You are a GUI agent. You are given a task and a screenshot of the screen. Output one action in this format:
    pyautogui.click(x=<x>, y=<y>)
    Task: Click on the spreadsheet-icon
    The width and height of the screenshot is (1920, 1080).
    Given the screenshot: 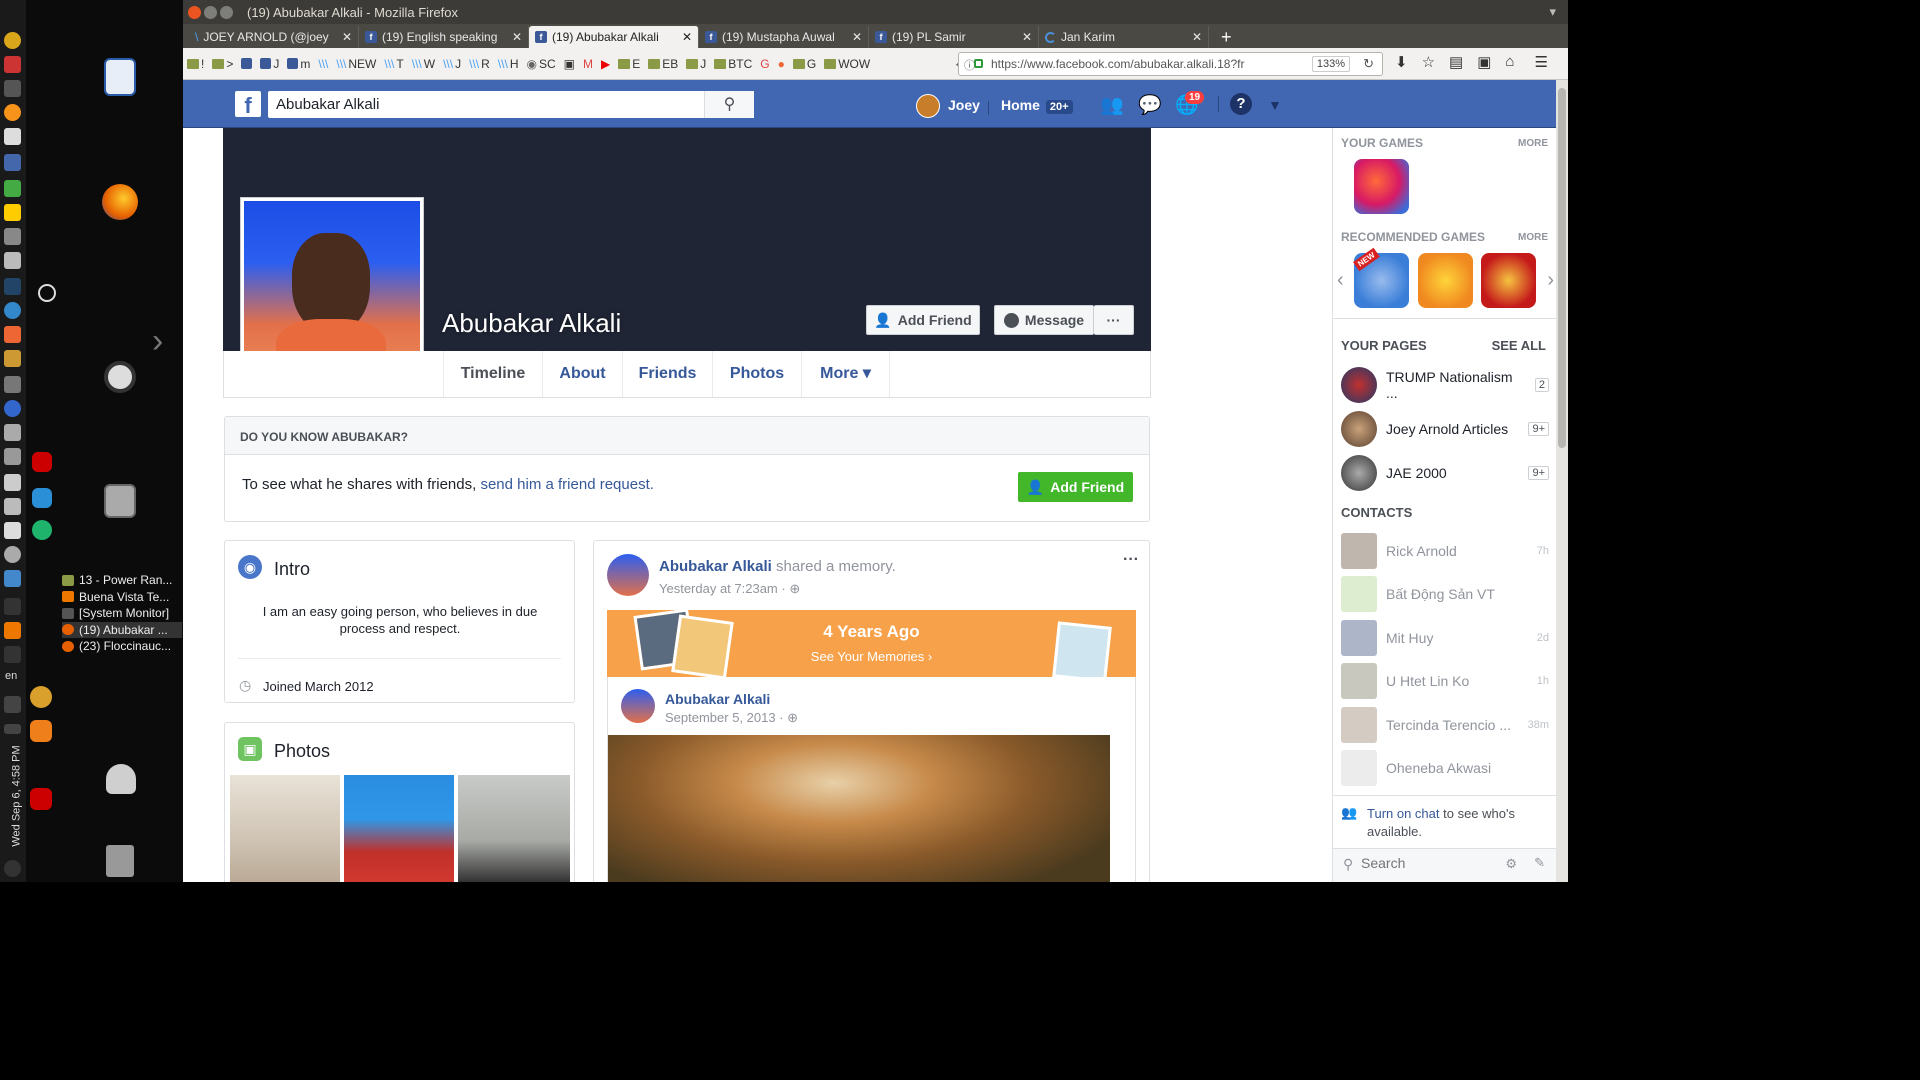 What is the action you would take?
    pyautogui.click(x=12, y=188)
    